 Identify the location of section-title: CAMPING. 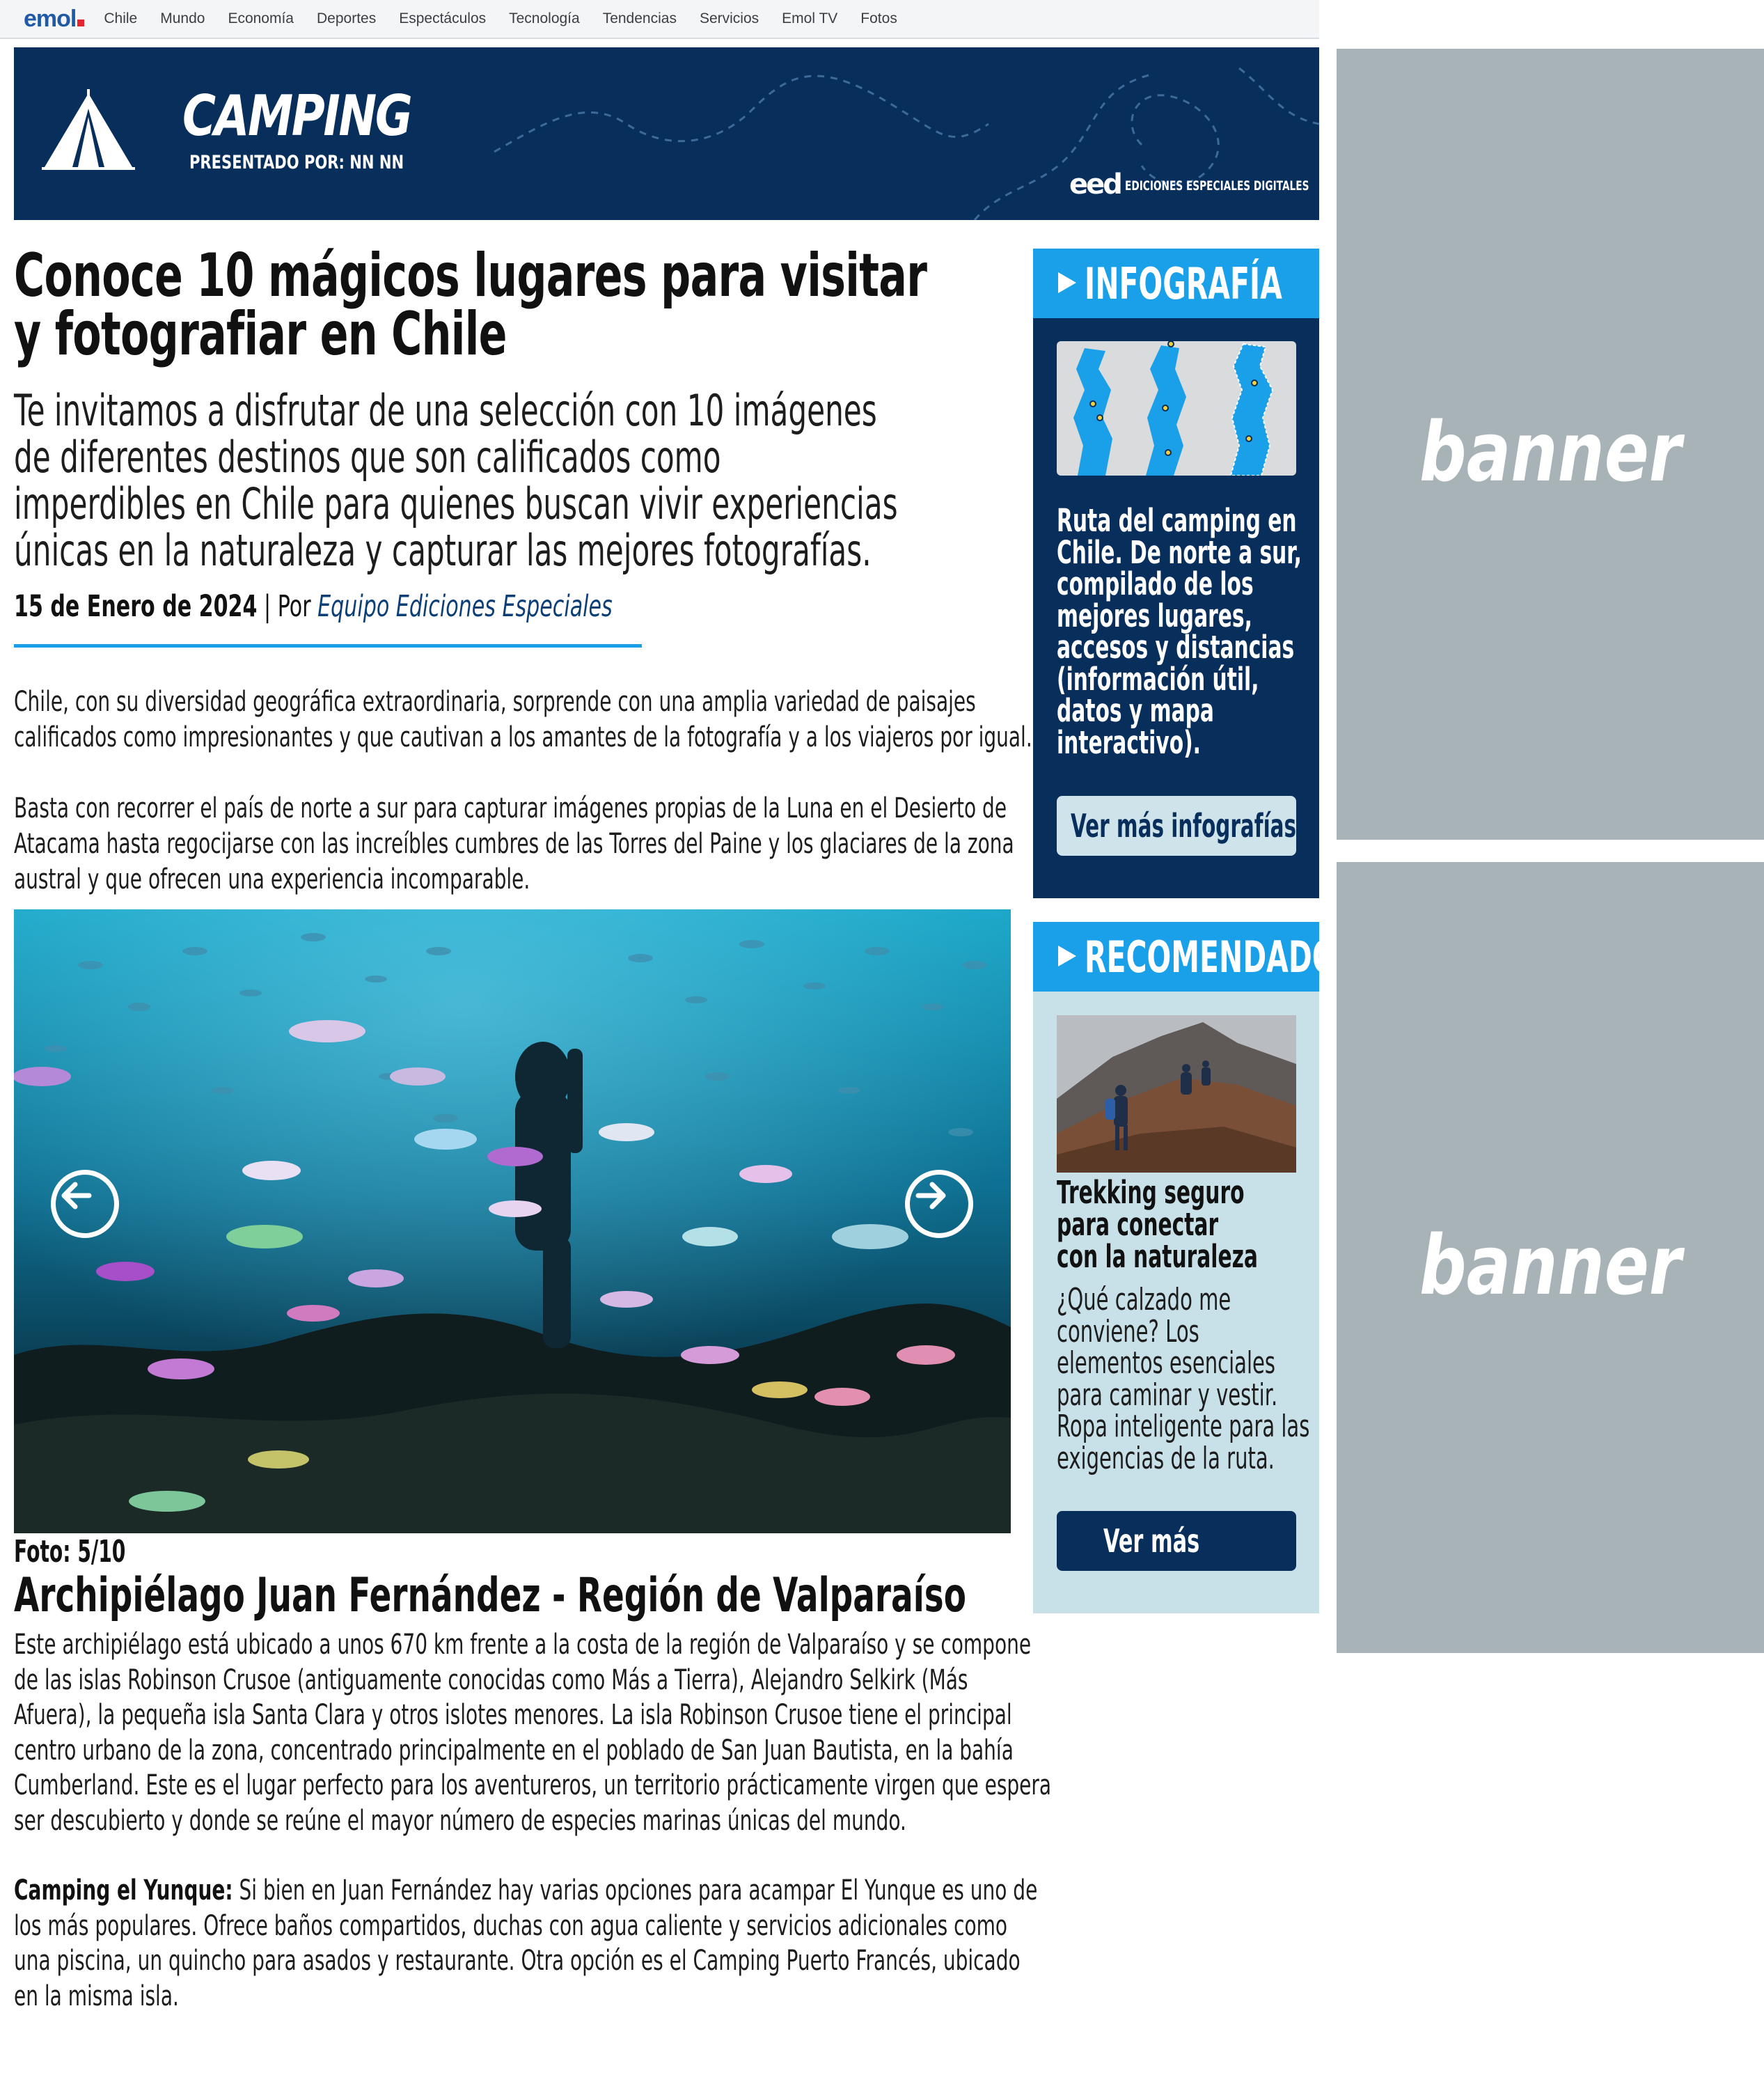
(297, 116).